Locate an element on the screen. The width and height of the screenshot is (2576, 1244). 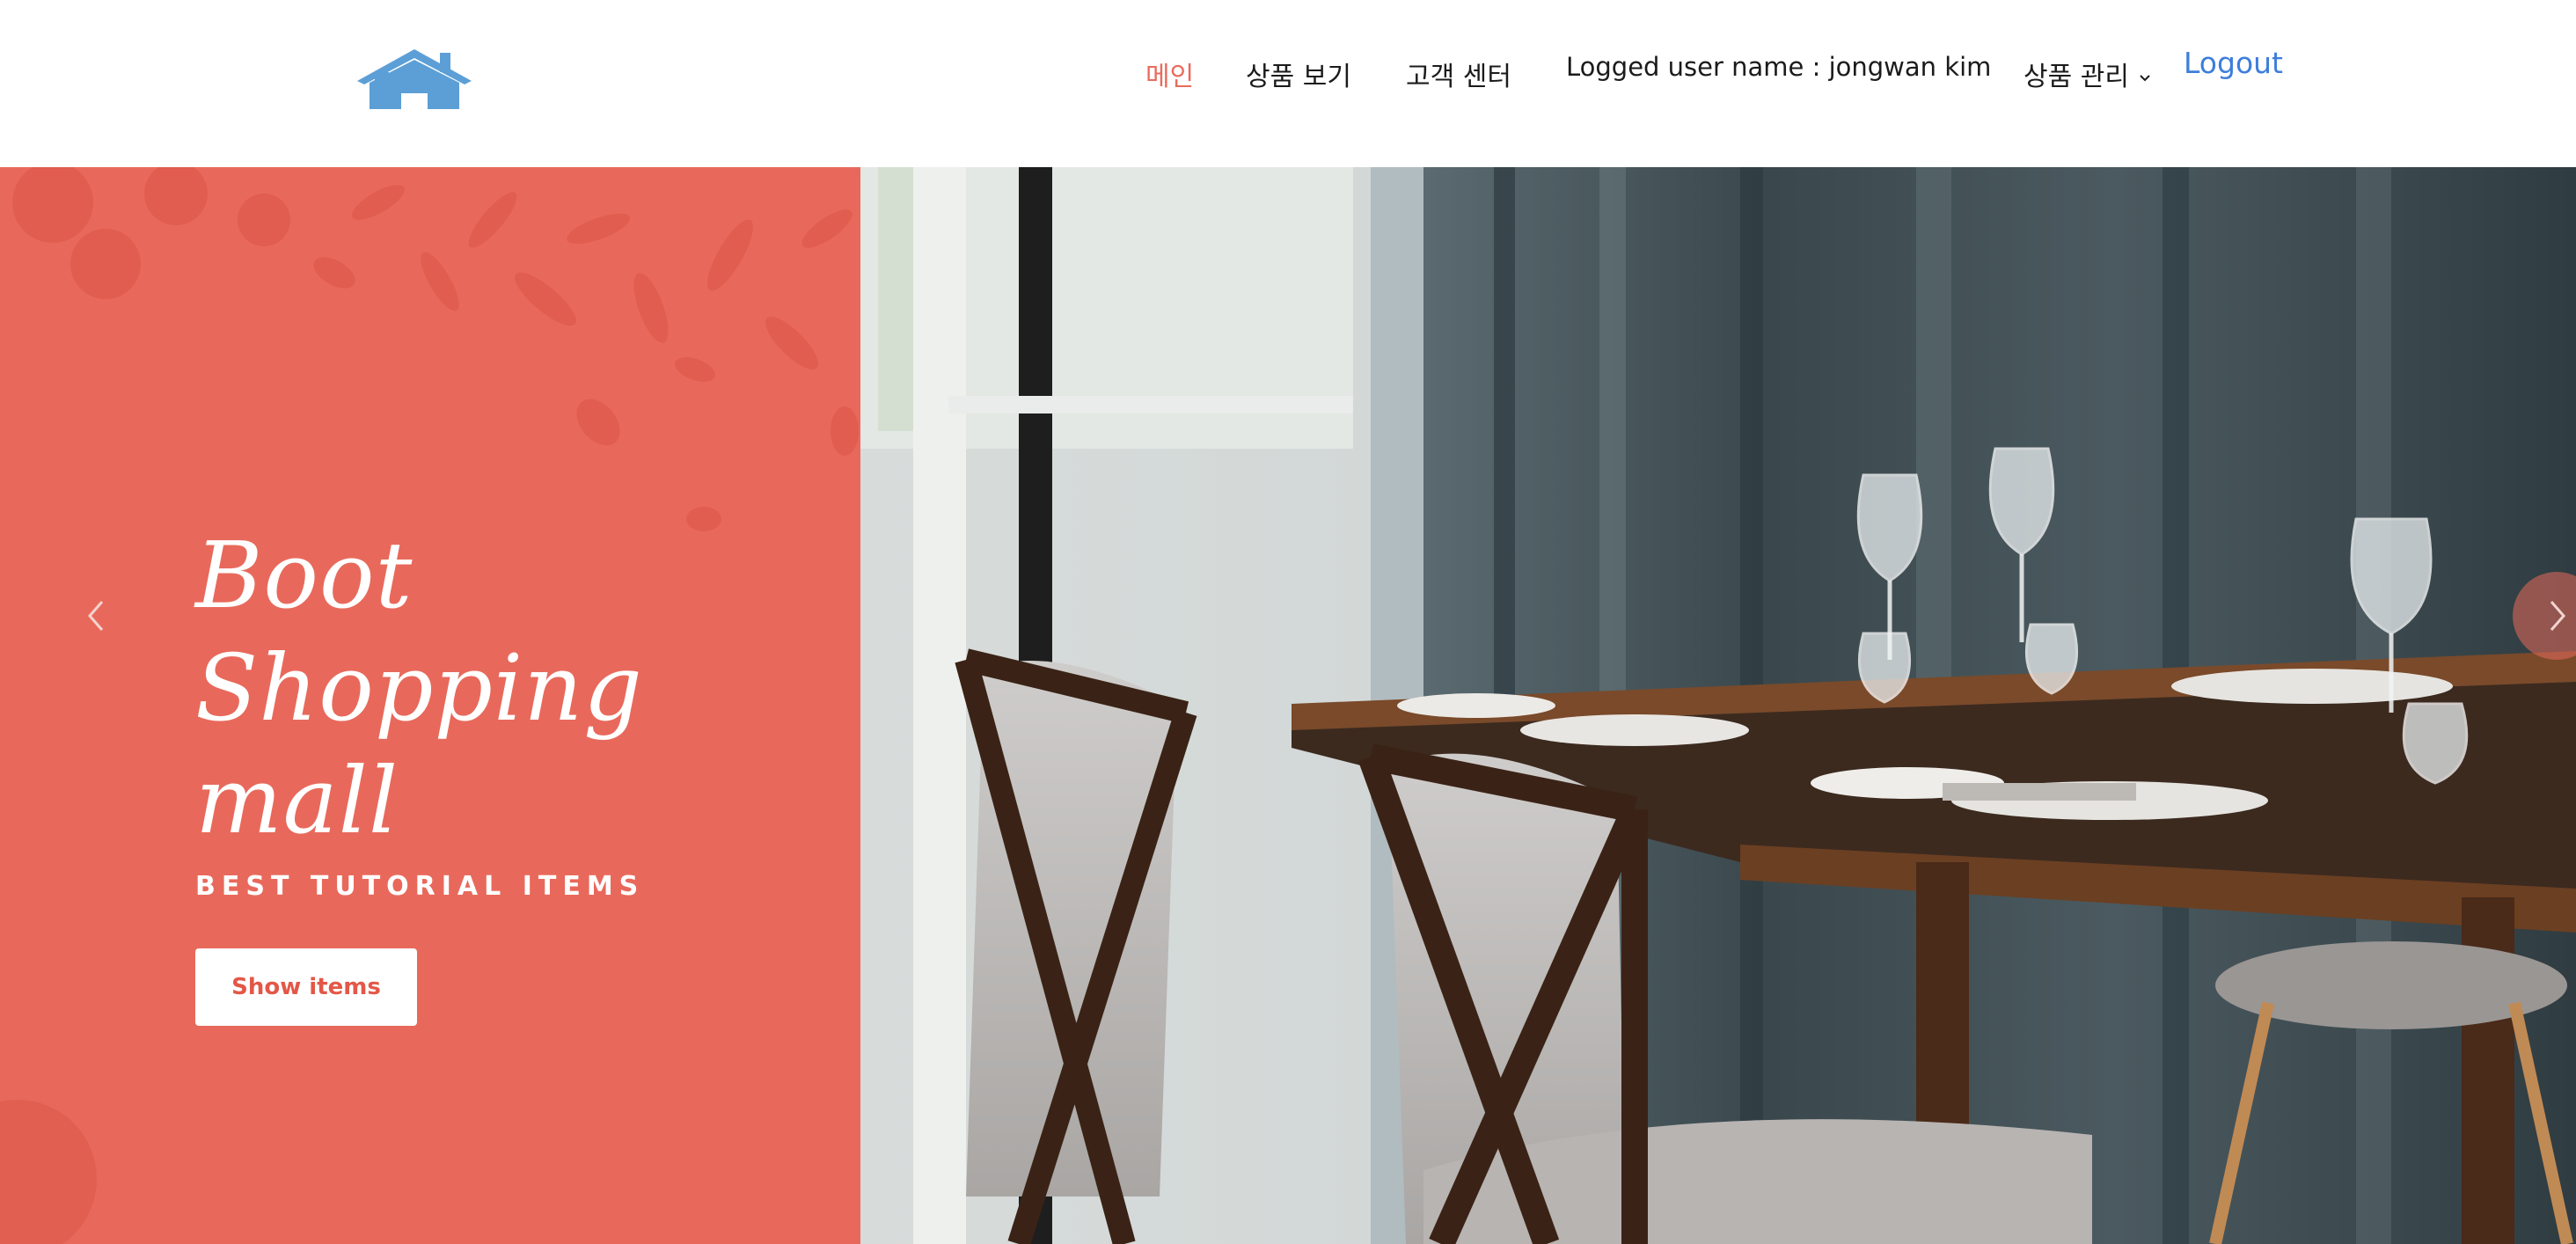
hero-title-line: Shopping is located at coordinates (419, 688).